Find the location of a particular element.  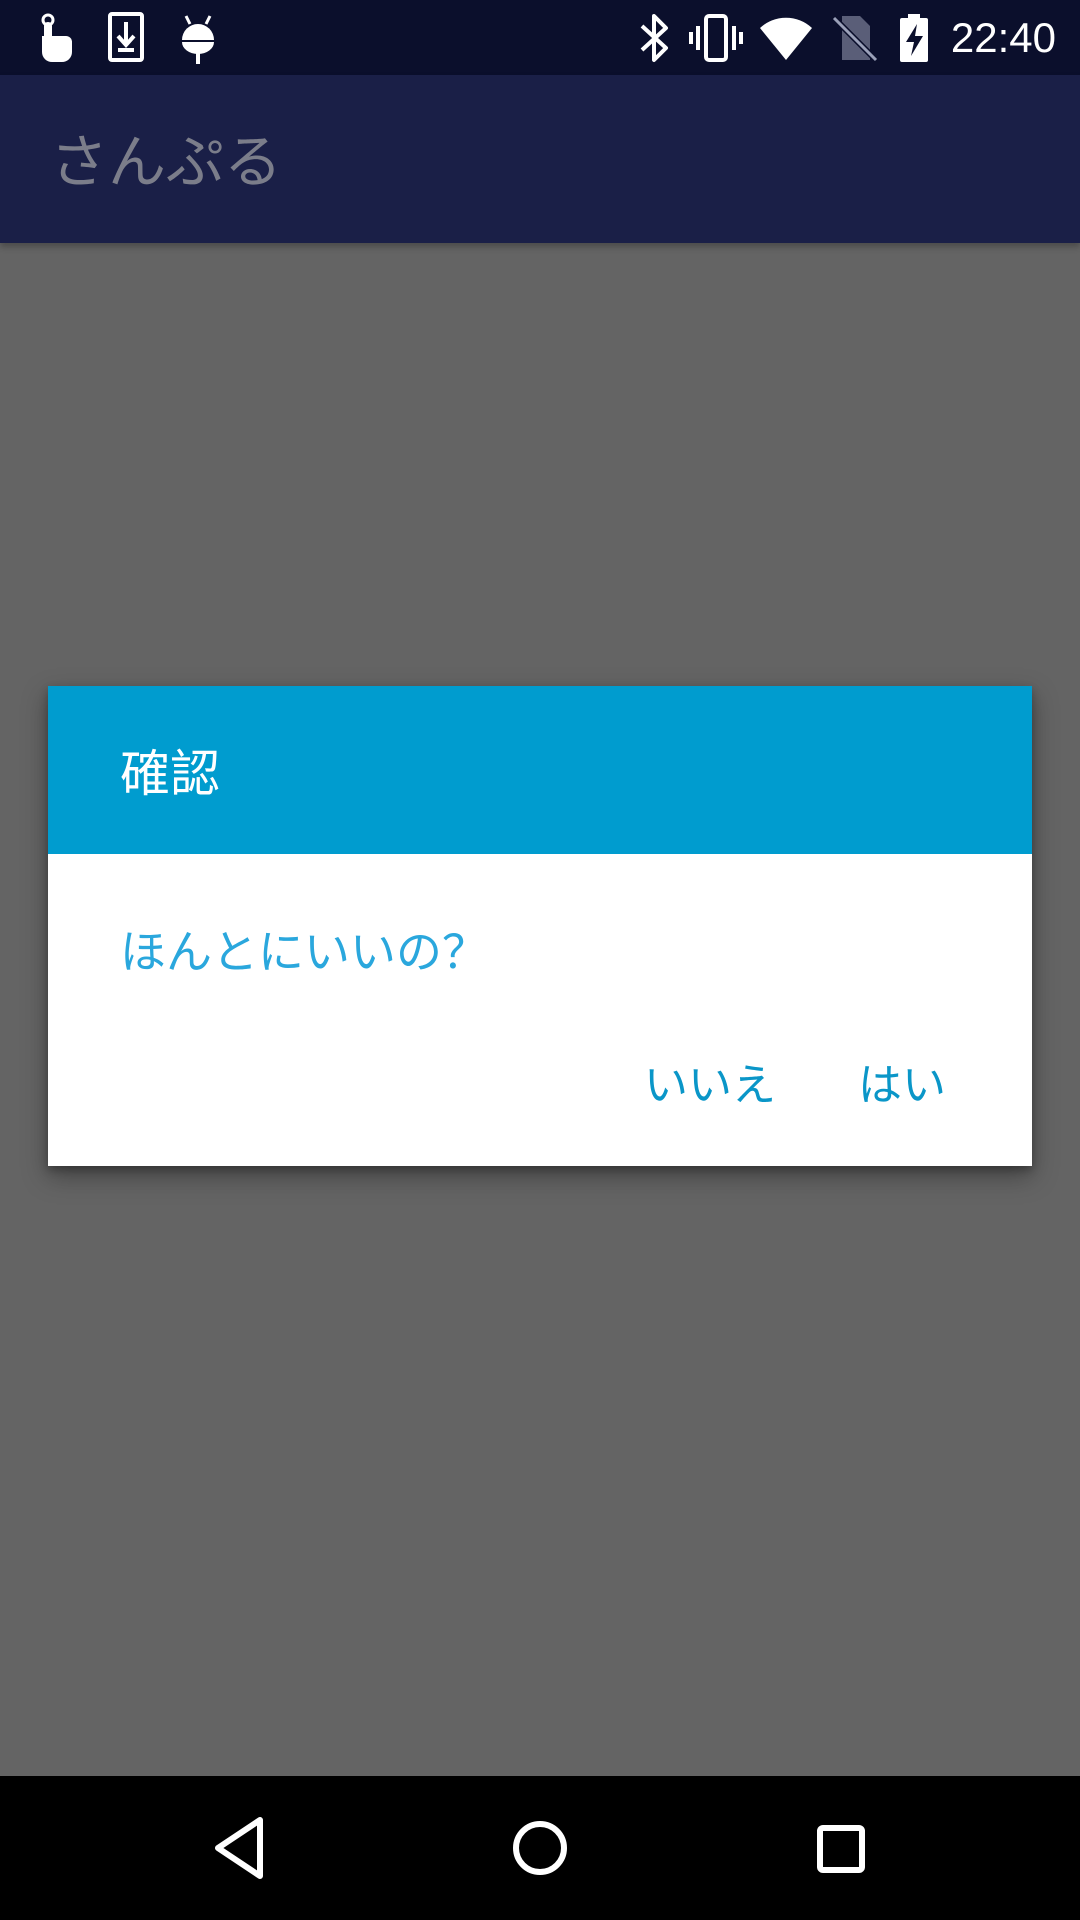

status-bar: 22:40 is located at coordinates (540, 37).